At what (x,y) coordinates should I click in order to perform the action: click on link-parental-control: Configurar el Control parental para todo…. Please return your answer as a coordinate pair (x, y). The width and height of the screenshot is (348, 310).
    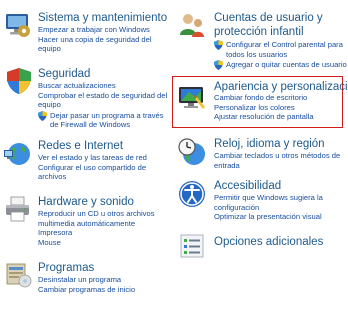
    Looking at the image, I should click on (281, 49).